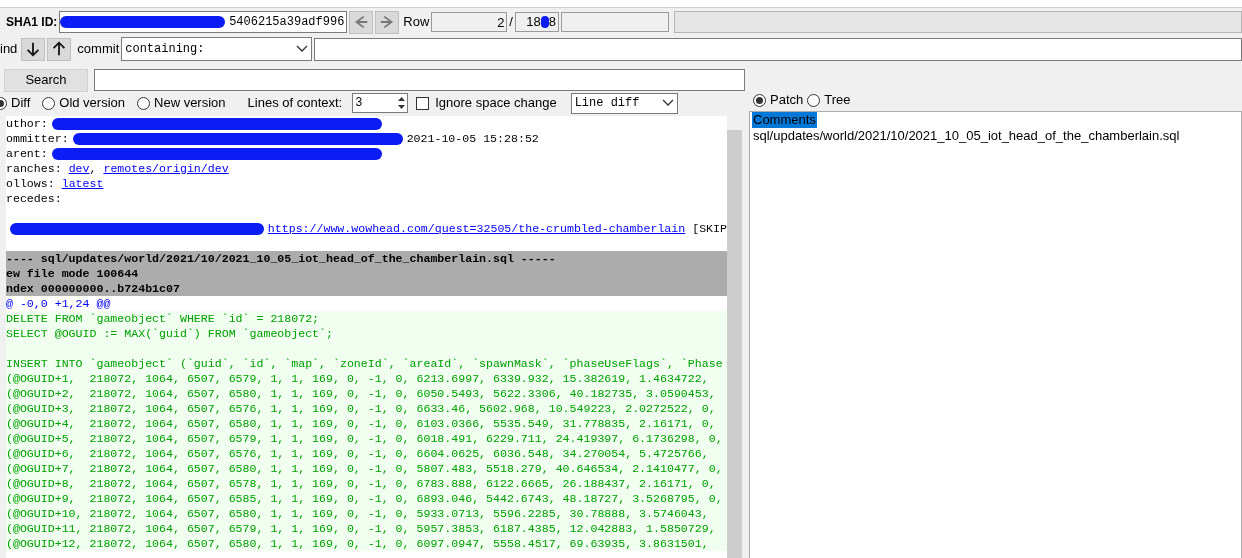 Image resolution: width=1242 pixels, height=558 pixels. What do you see at coordinates (190, 103) in the screenshot?
I see `radio-label: New version` at bounding box center [190, 103].